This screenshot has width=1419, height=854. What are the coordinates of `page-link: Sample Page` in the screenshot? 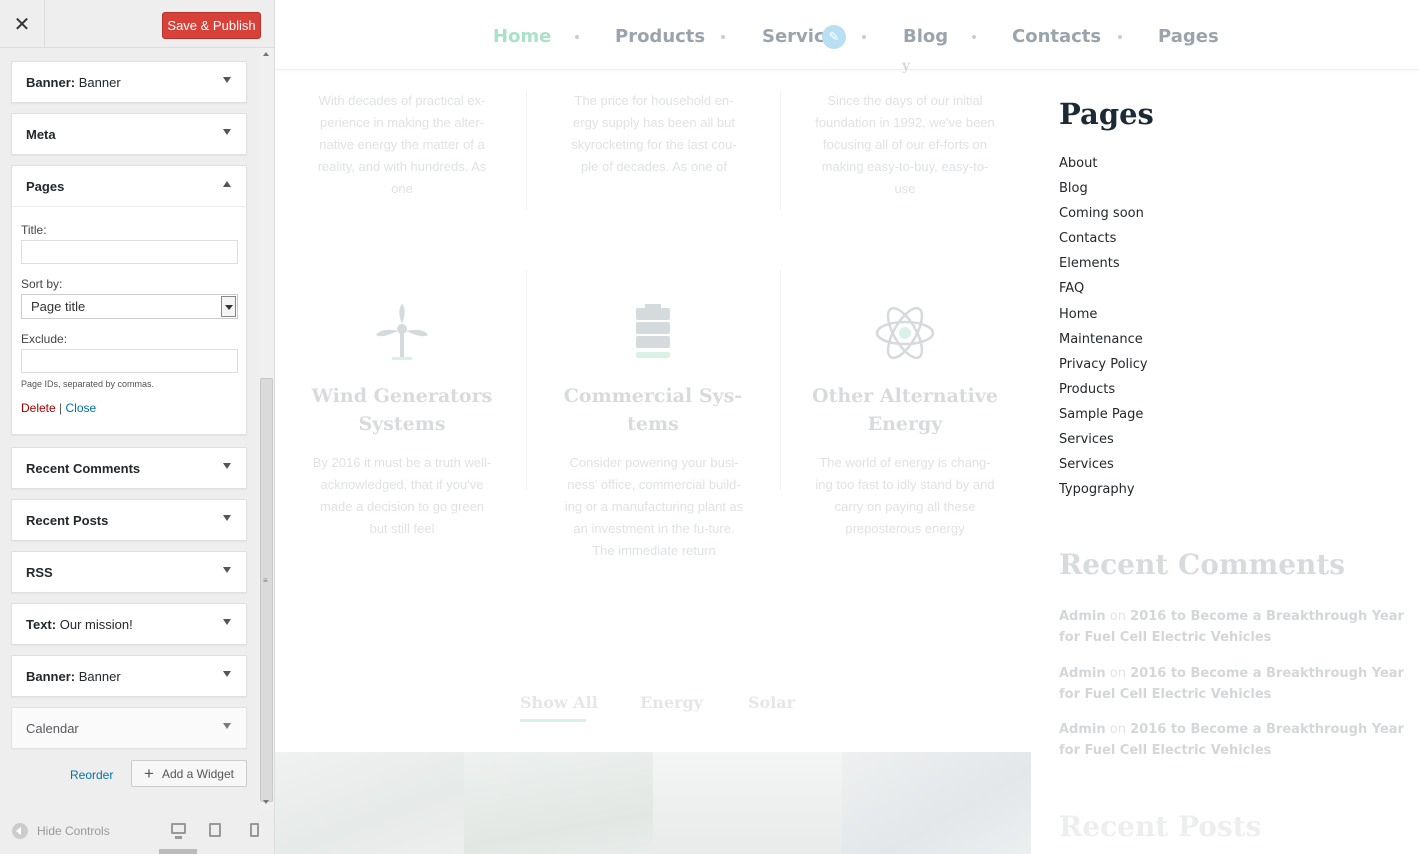 It's located at (1103, 416).